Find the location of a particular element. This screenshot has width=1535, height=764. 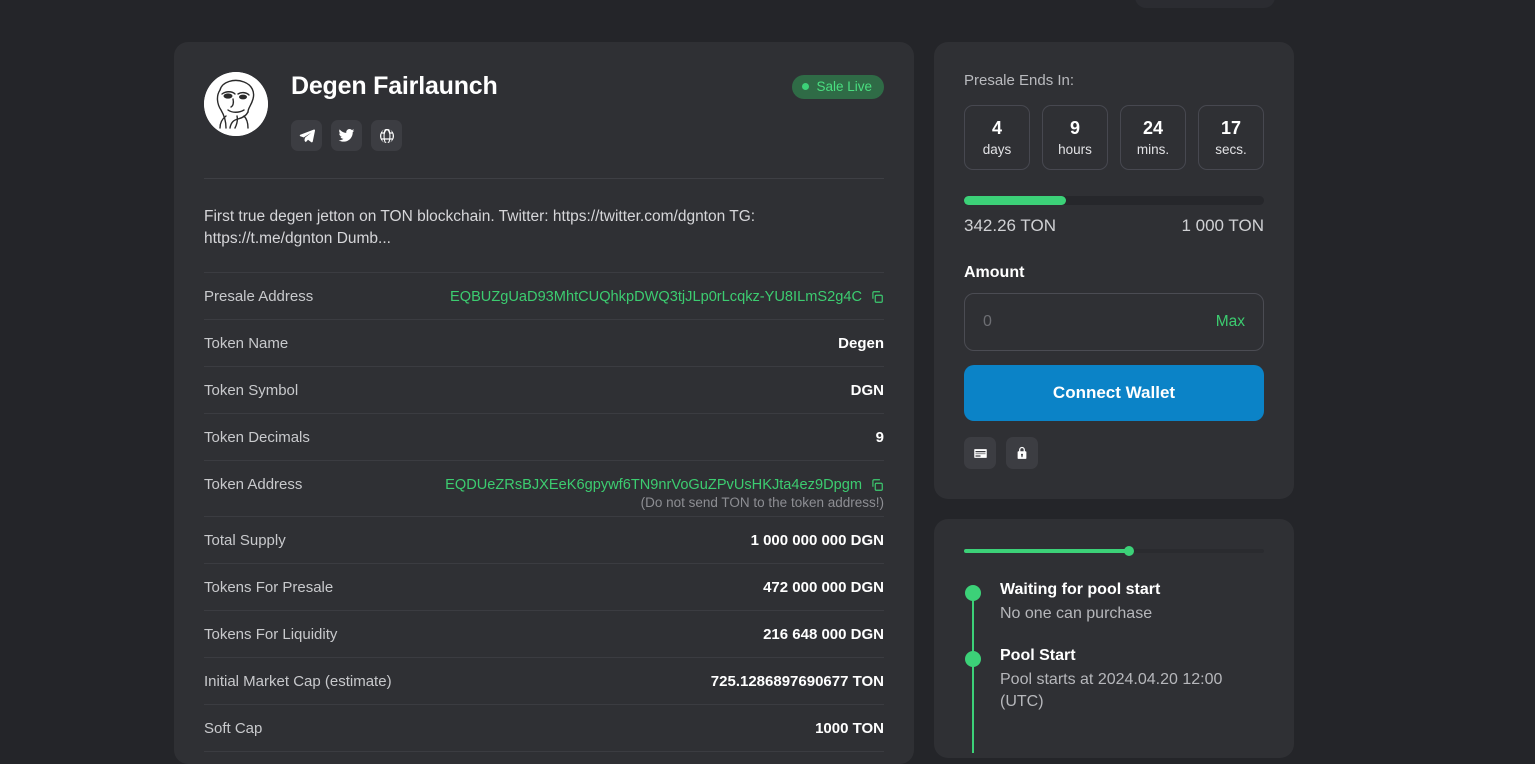

timeline-progress-knob is located at coordinates (1129, 551).